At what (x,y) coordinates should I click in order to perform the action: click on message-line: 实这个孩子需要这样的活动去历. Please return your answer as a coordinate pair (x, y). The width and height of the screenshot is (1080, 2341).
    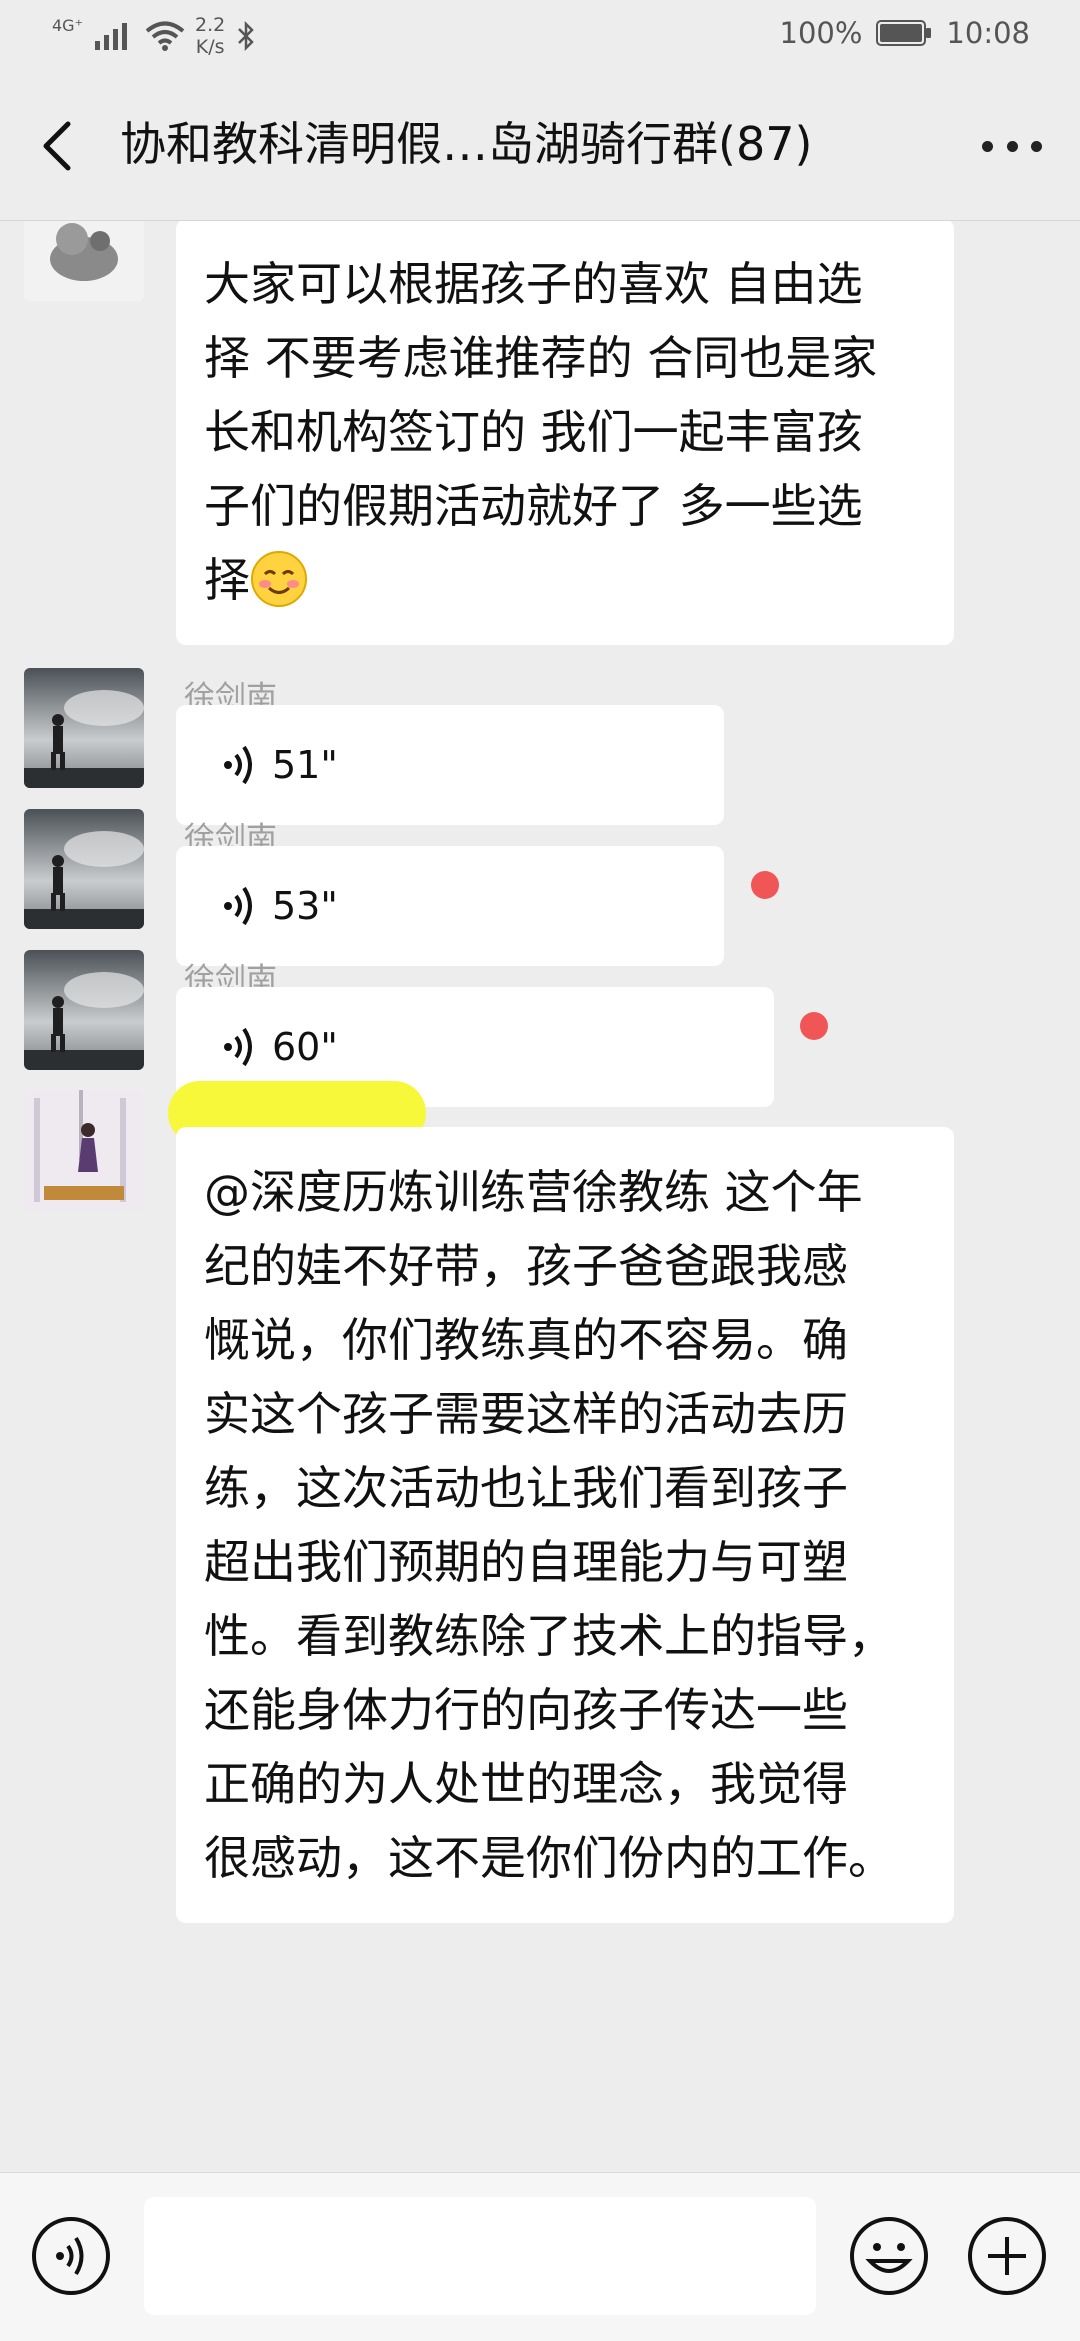
    Looking at the image, I should click on (526, 1414).